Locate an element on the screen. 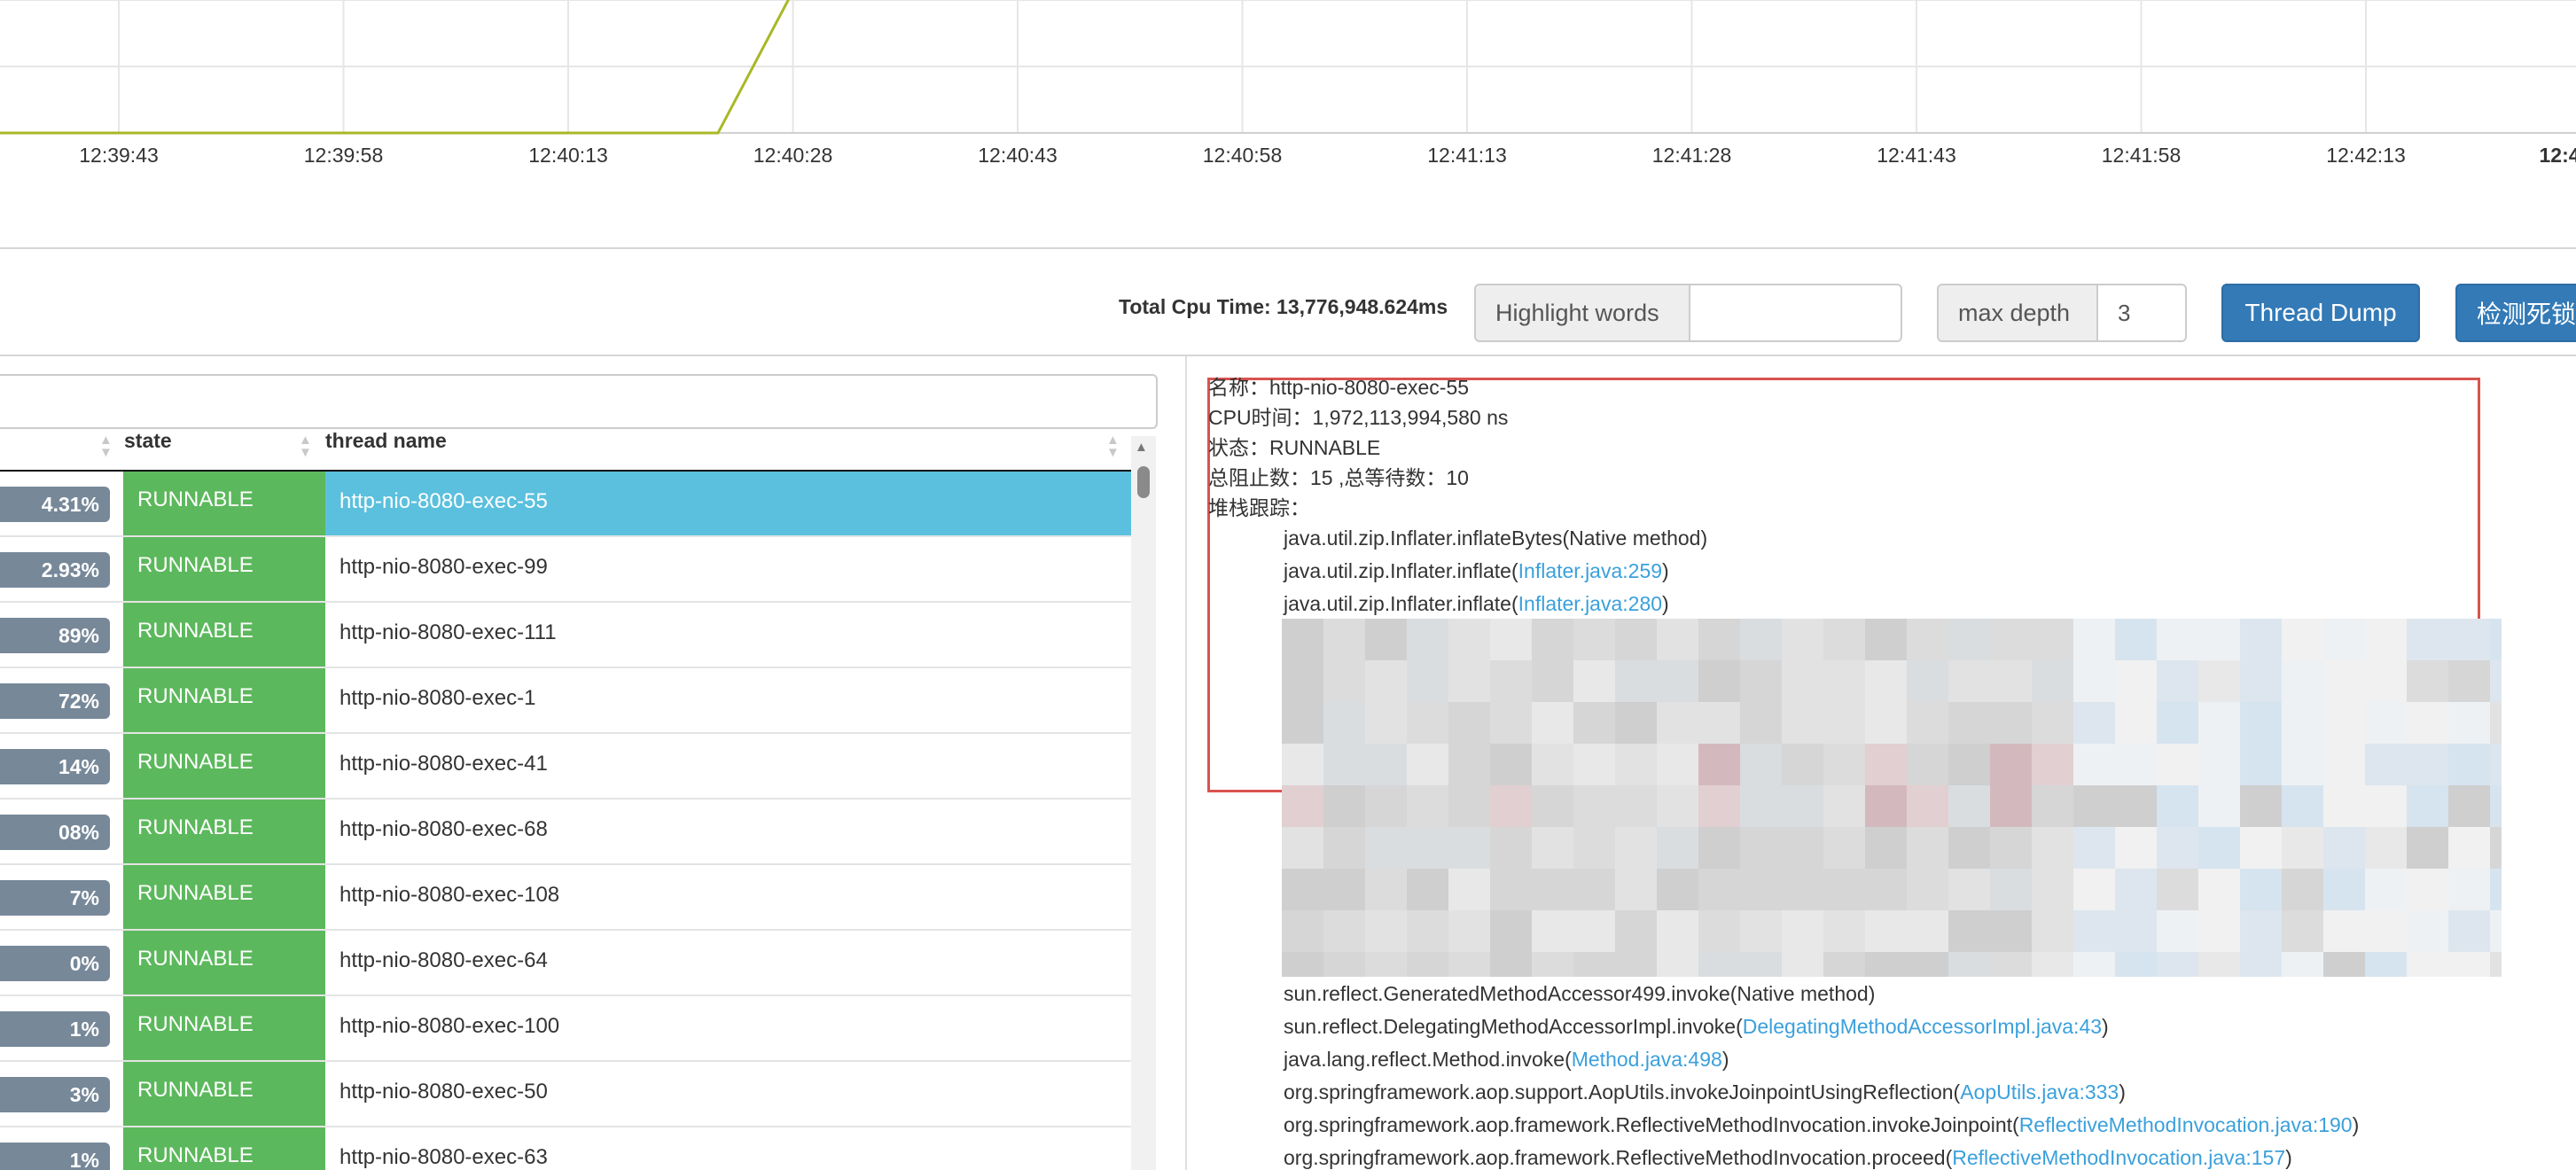 The image size is (2576, 1170). x-tick-label: 12:41:28 is located at coordinates (1692, 155).